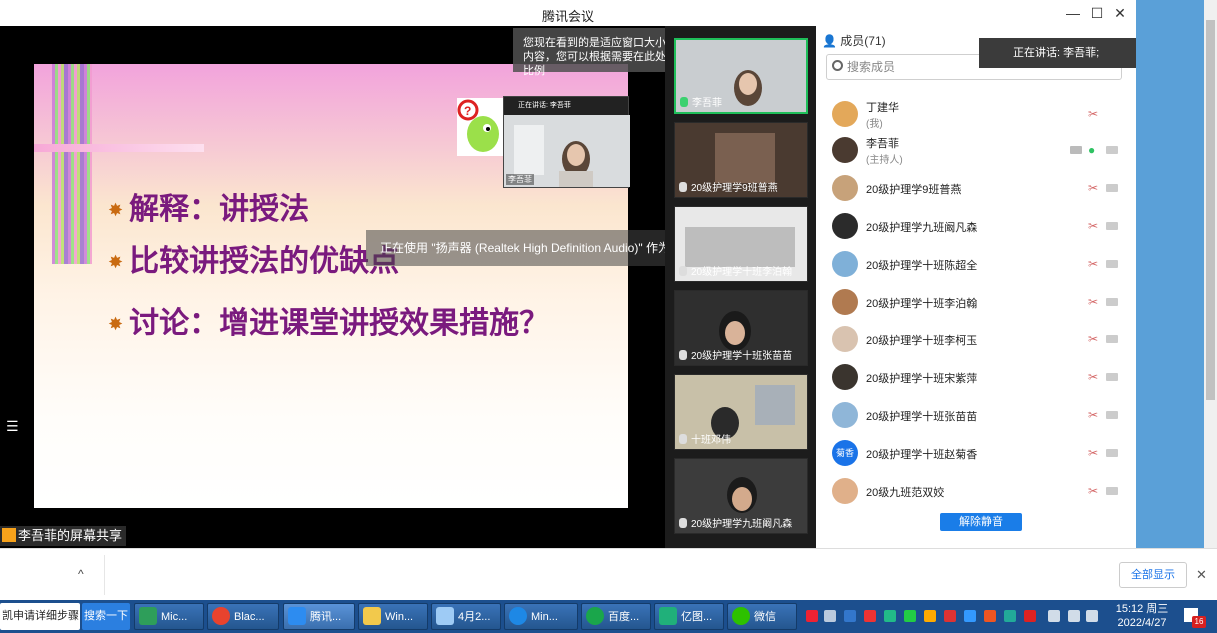 The image size is (1217, 633). I want to click on pip-status: 正在讲话: 李吾菲, so click(566, 106).